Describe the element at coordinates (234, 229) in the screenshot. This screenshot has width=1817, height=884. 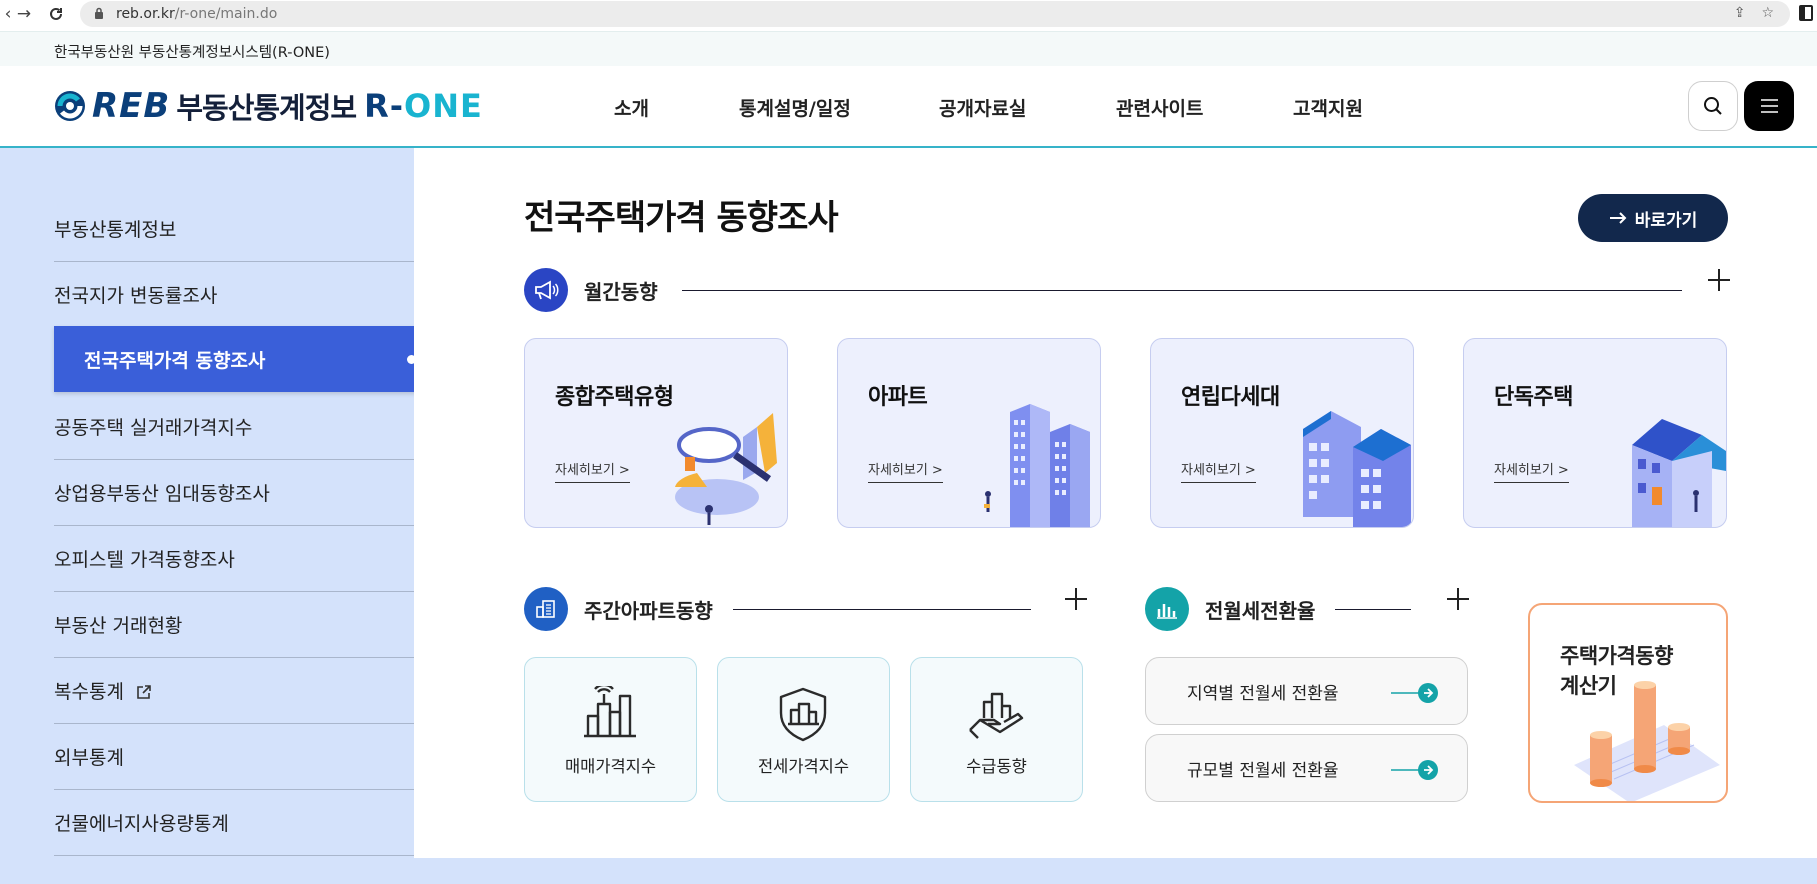
I see `sidebar-item-real-estate-stats: 부동산통계정보` at that location.